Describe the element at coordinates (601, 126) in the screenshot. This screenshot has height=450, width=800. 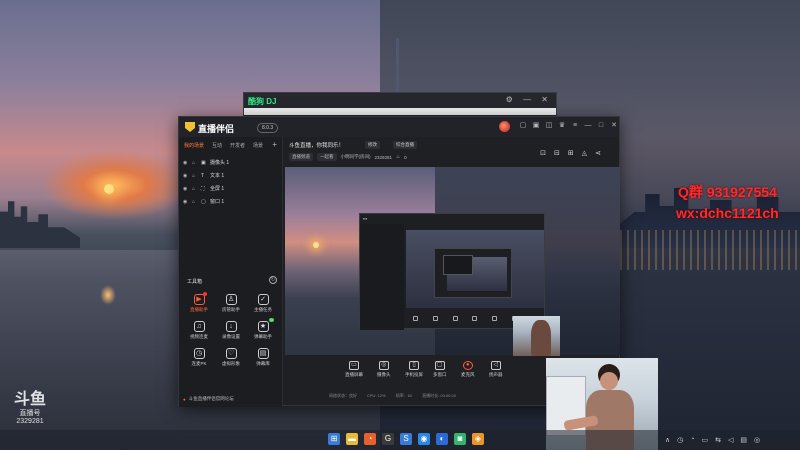
I see `maximize-icon: □` at that location.